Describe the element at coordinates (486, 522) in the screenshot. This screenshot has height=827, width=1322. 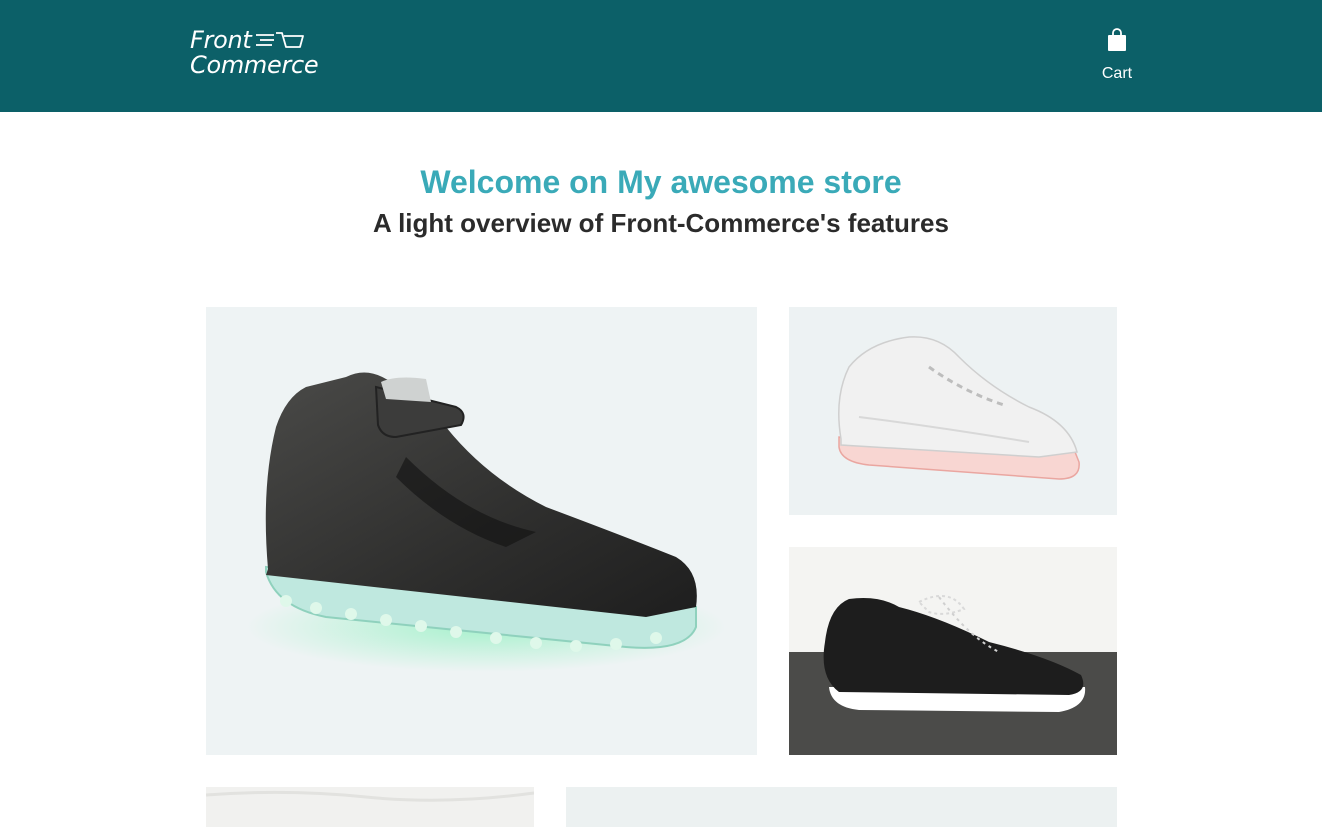
I see `black-high-top-sneaker-image` at that location.